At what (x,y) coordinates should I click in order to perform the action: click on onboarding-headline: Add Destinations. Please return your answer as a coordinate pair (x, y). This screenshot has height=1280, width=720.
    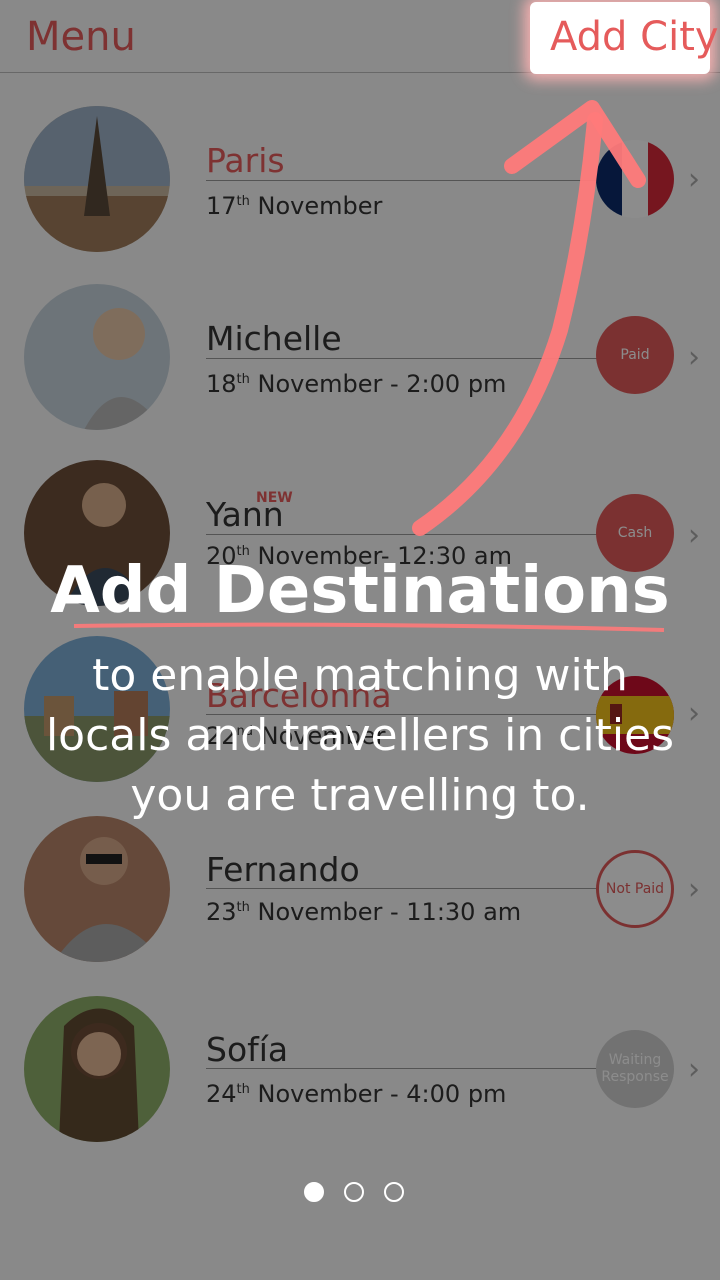
    Looking at the image, I should click on (360, 591).